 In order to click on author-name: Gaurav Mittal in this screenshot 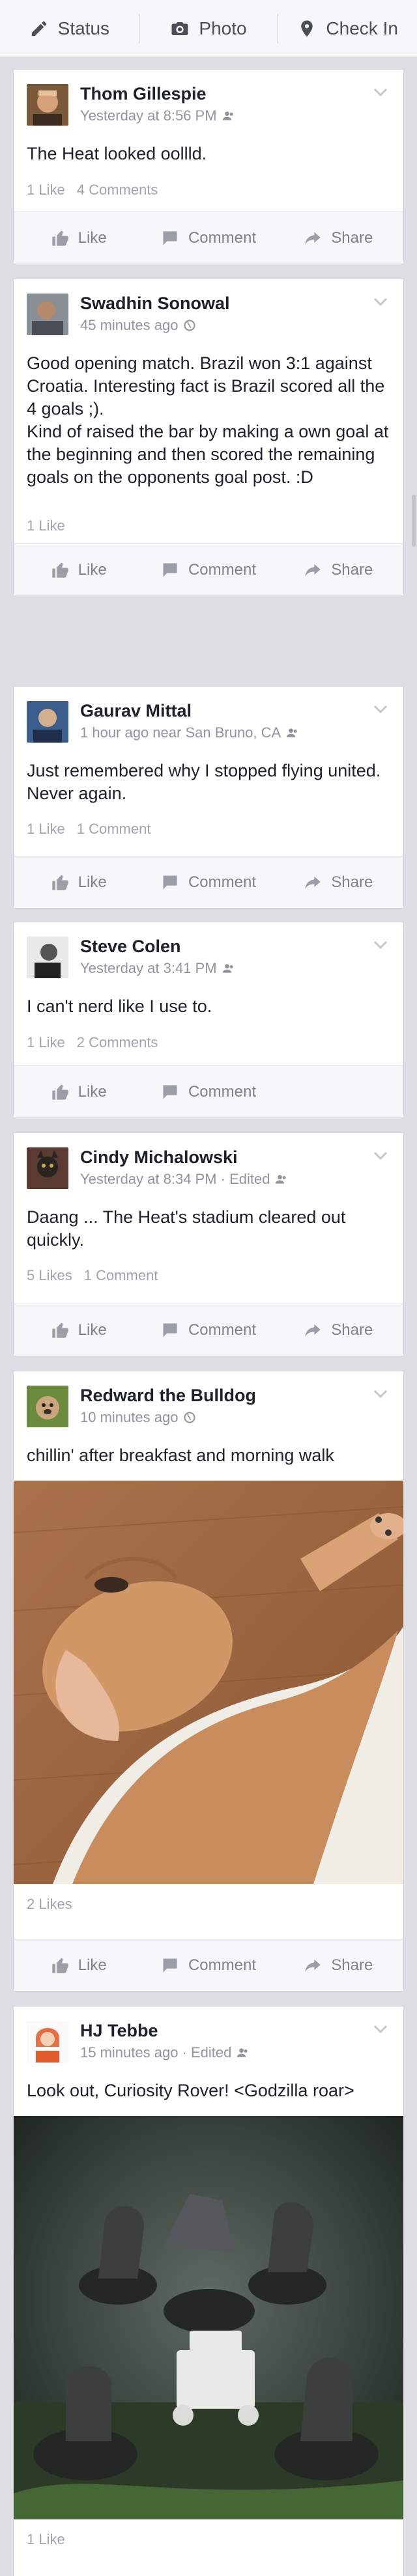, I will do `click(136, 711)`.